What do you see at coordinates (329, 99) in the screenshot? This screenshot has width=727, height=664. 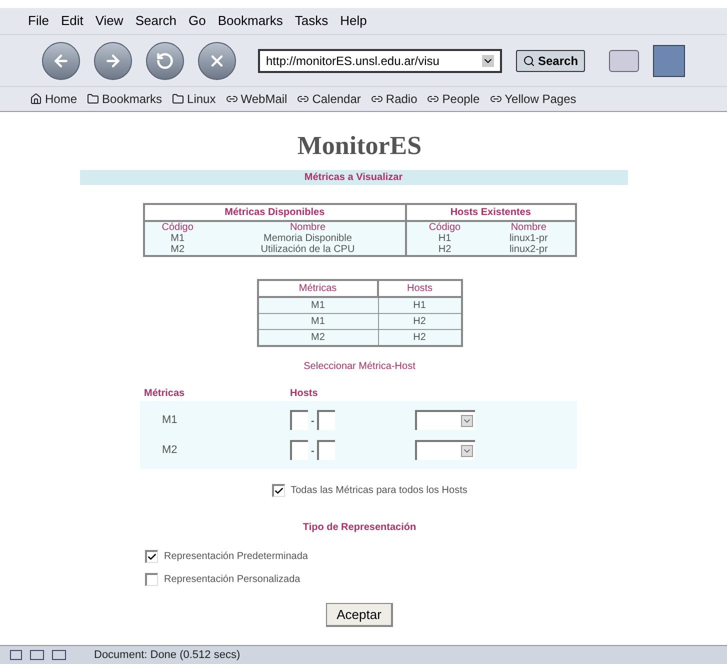 I see `bookmark-item: Calendar` at bounding box center [329, 99].